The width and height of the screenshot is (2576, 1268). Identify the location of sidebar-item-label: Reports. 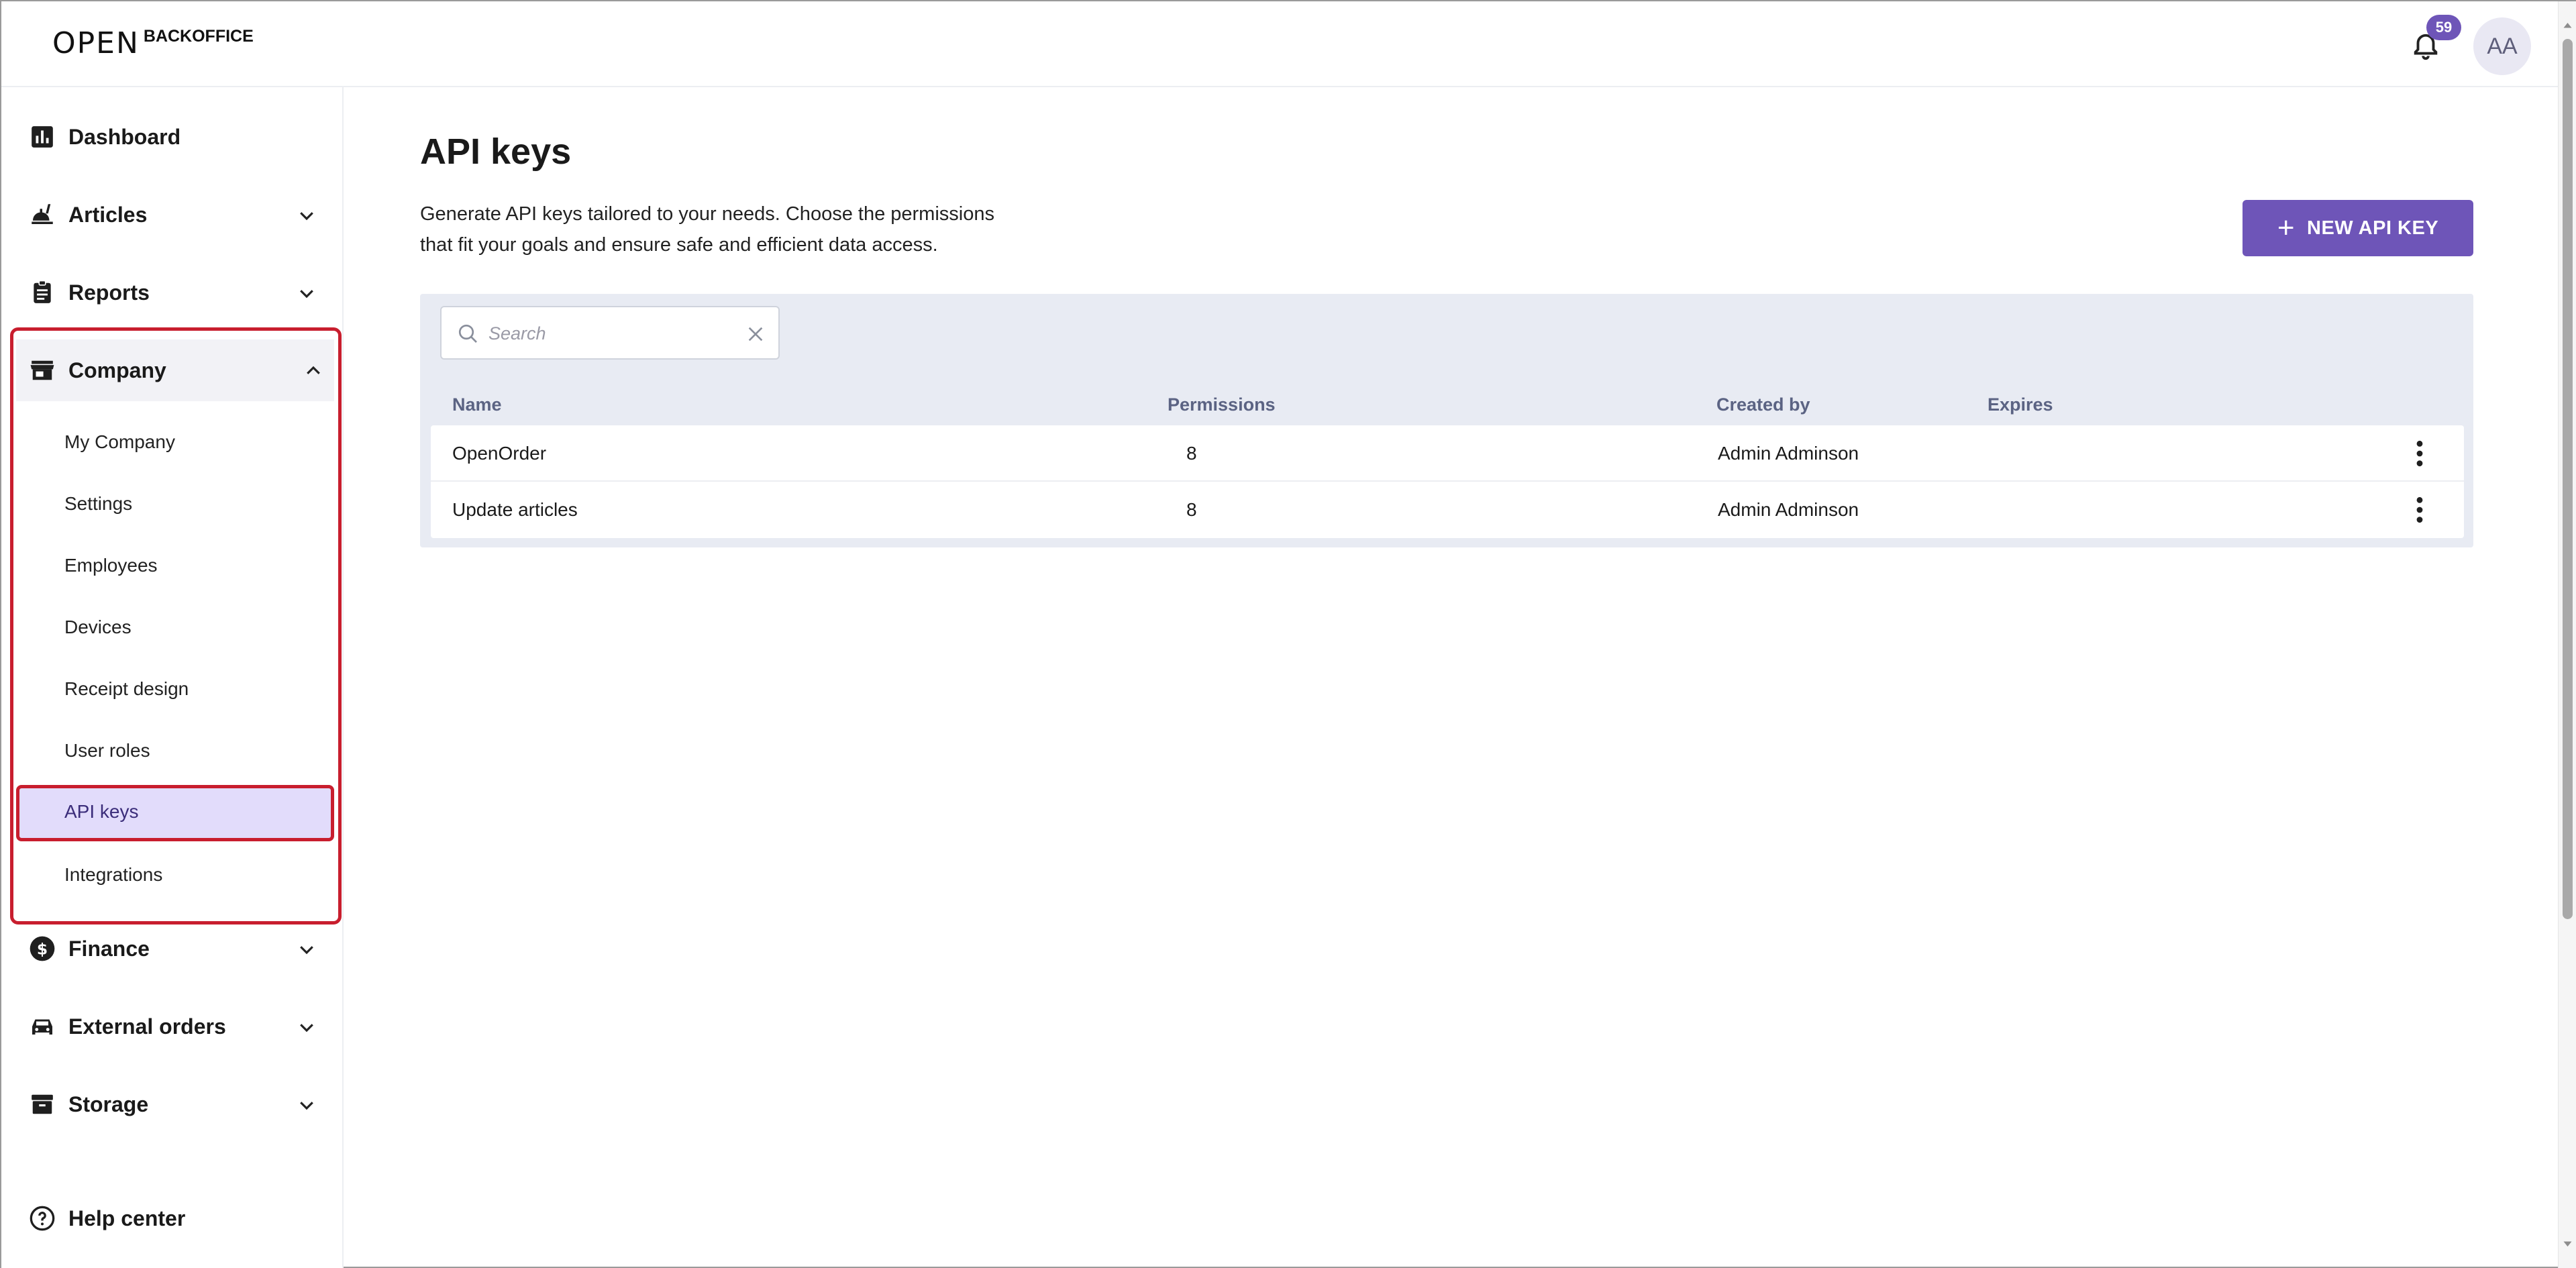
(109, 292).